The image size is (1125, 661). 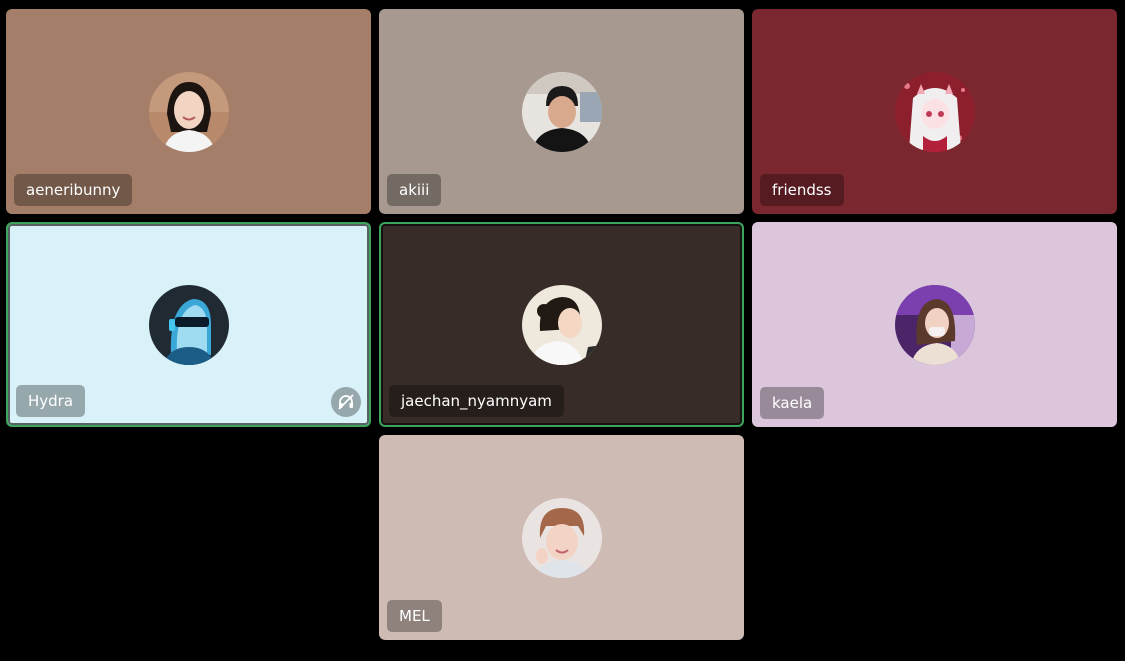 I want to click on participant-tile-jaechan-nyamnyam: jaechan_nyamnyam, so click(x=561, y=324).